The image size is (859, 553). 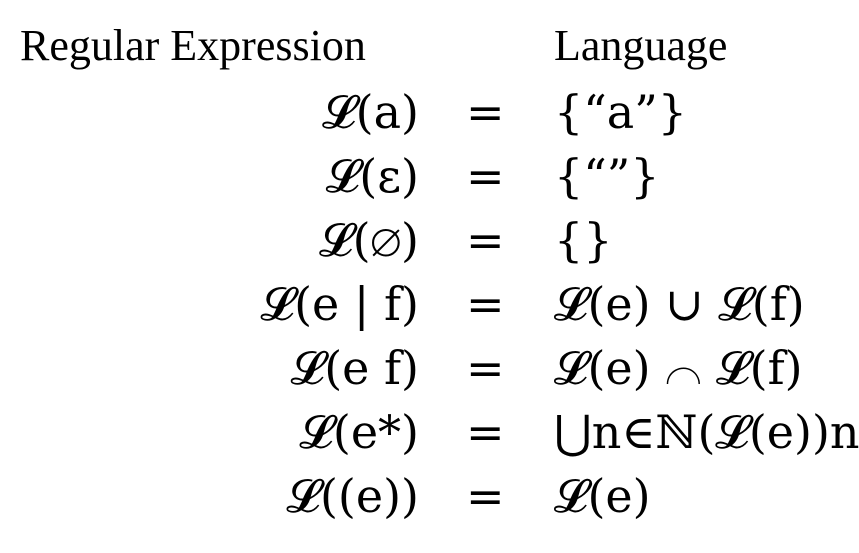 I want to click on equation-rhs: 𝓛(e), so click(x=602, y=496).